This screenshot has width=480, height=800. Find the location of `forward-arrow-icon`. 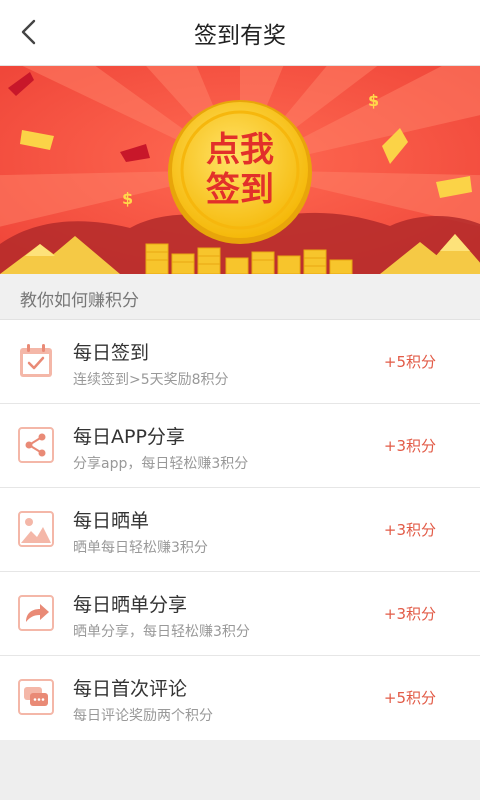

forward-arrow-icon is located at coordinates (36, 613).